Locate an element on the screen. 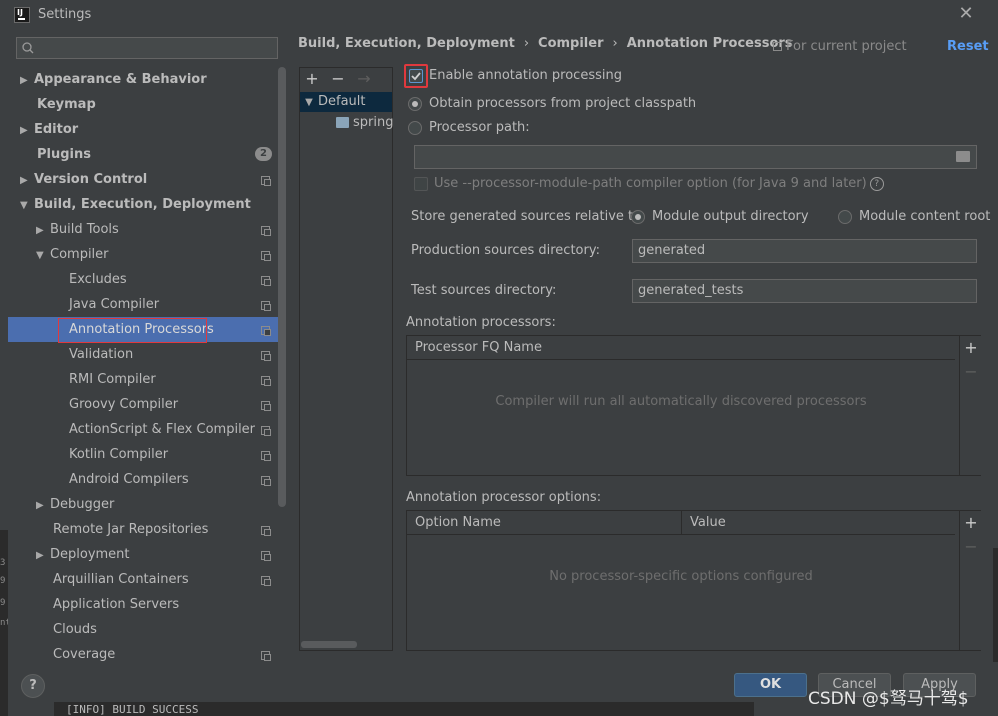 The height and width of the screenshot is (716, 998). sidebar-item-build-execution-deployment: ▼ Build, Execution, Deployment is located at coordinates (135, 204).